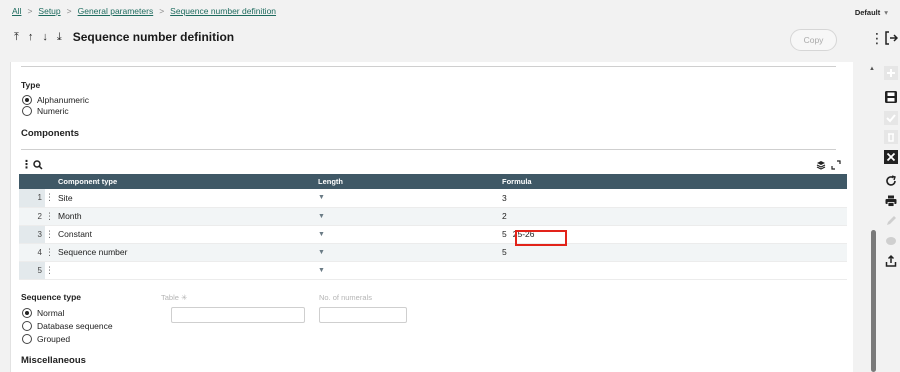 The width and height of the screenshot is (900, 372). I want to click on table-row: 5 ⋮ ▼, so click(433, 270).